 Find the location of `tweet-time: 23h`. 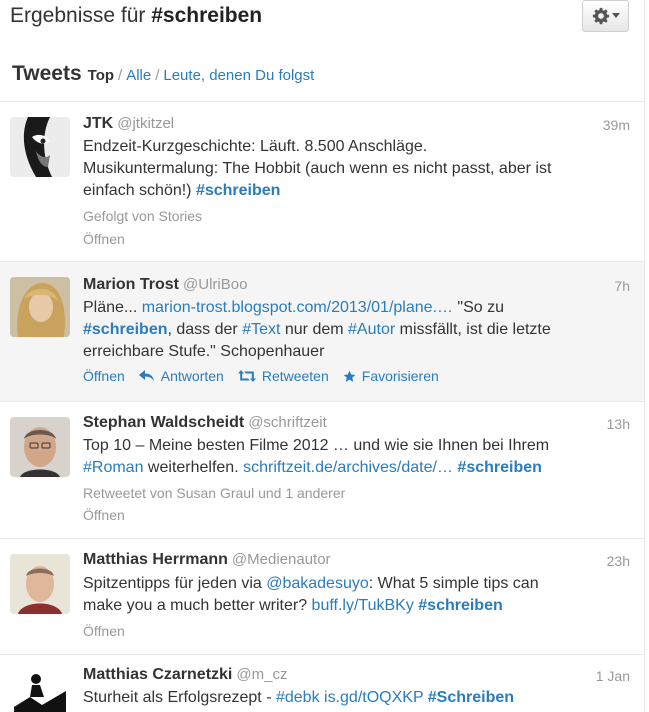

tweet-time: 23h is located at coordinates (618, 561).